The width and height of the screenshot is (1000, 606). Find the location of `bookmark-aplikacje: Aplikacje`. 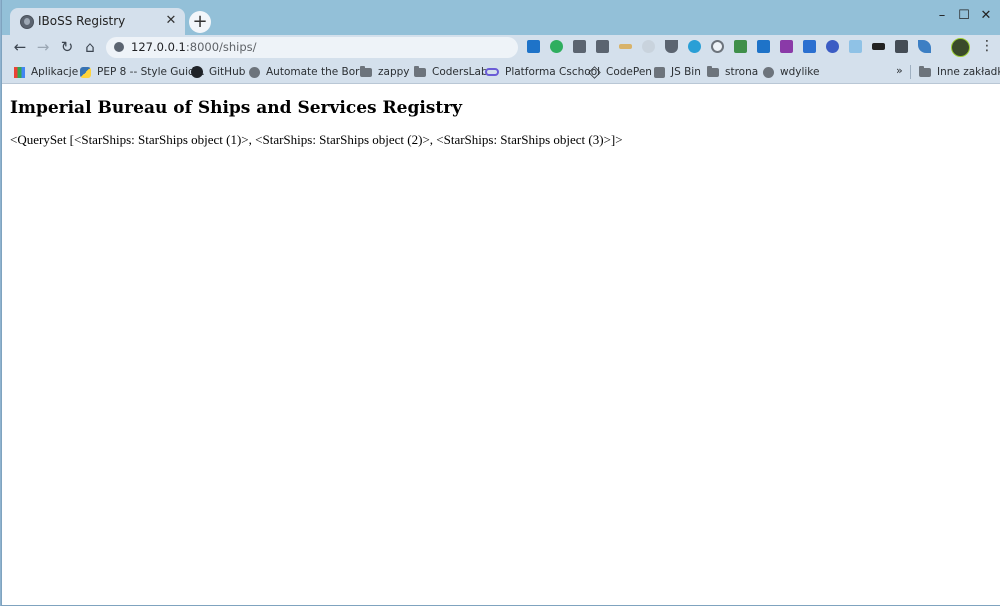

bookmark-aplikacje: Aplikacje is located at coordinates (46, 72).